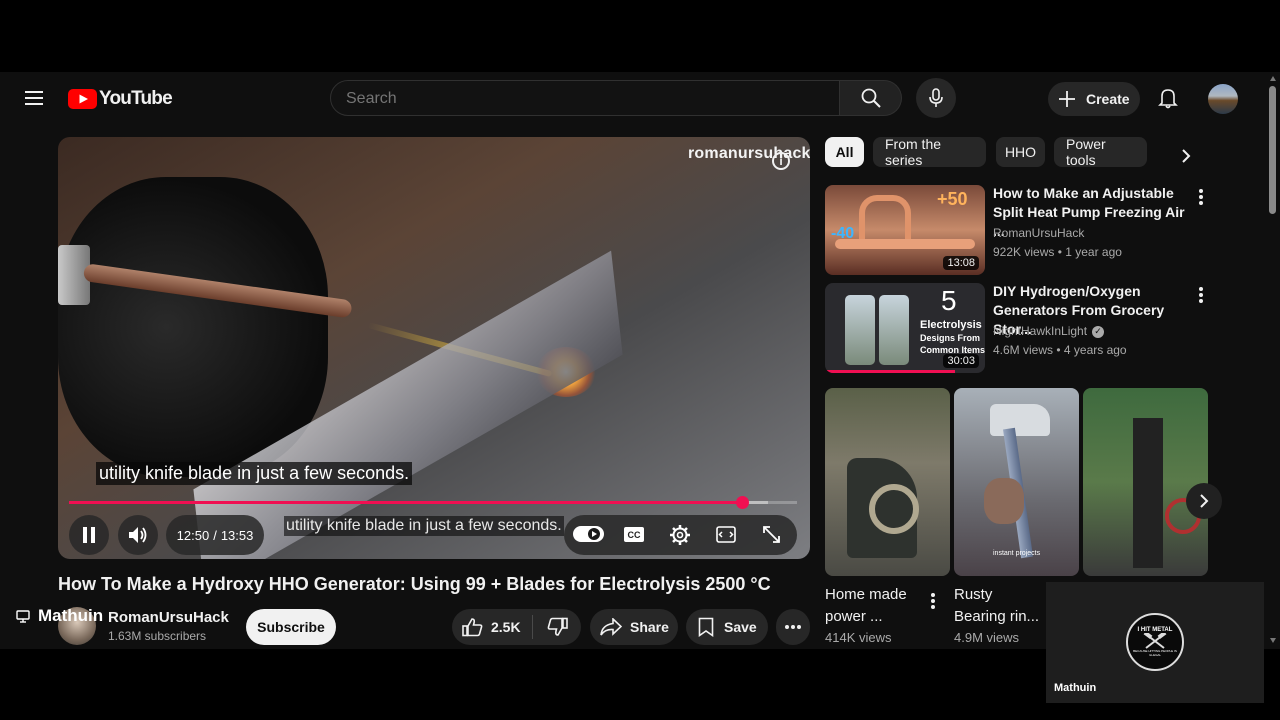 The width and height of the screenshot is (1280, 720). I want to click on scrubber-handle, so click(742, 502).